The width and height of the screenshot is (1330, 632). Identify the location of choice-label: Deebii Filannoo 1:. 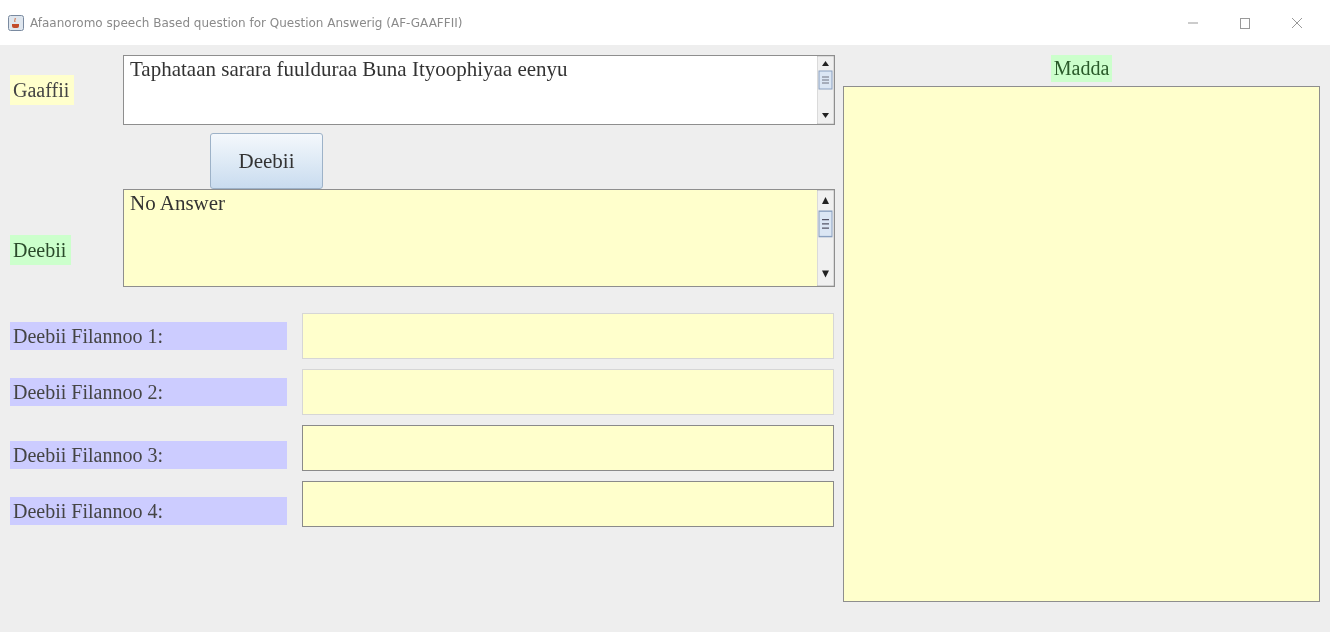
(148, 336).